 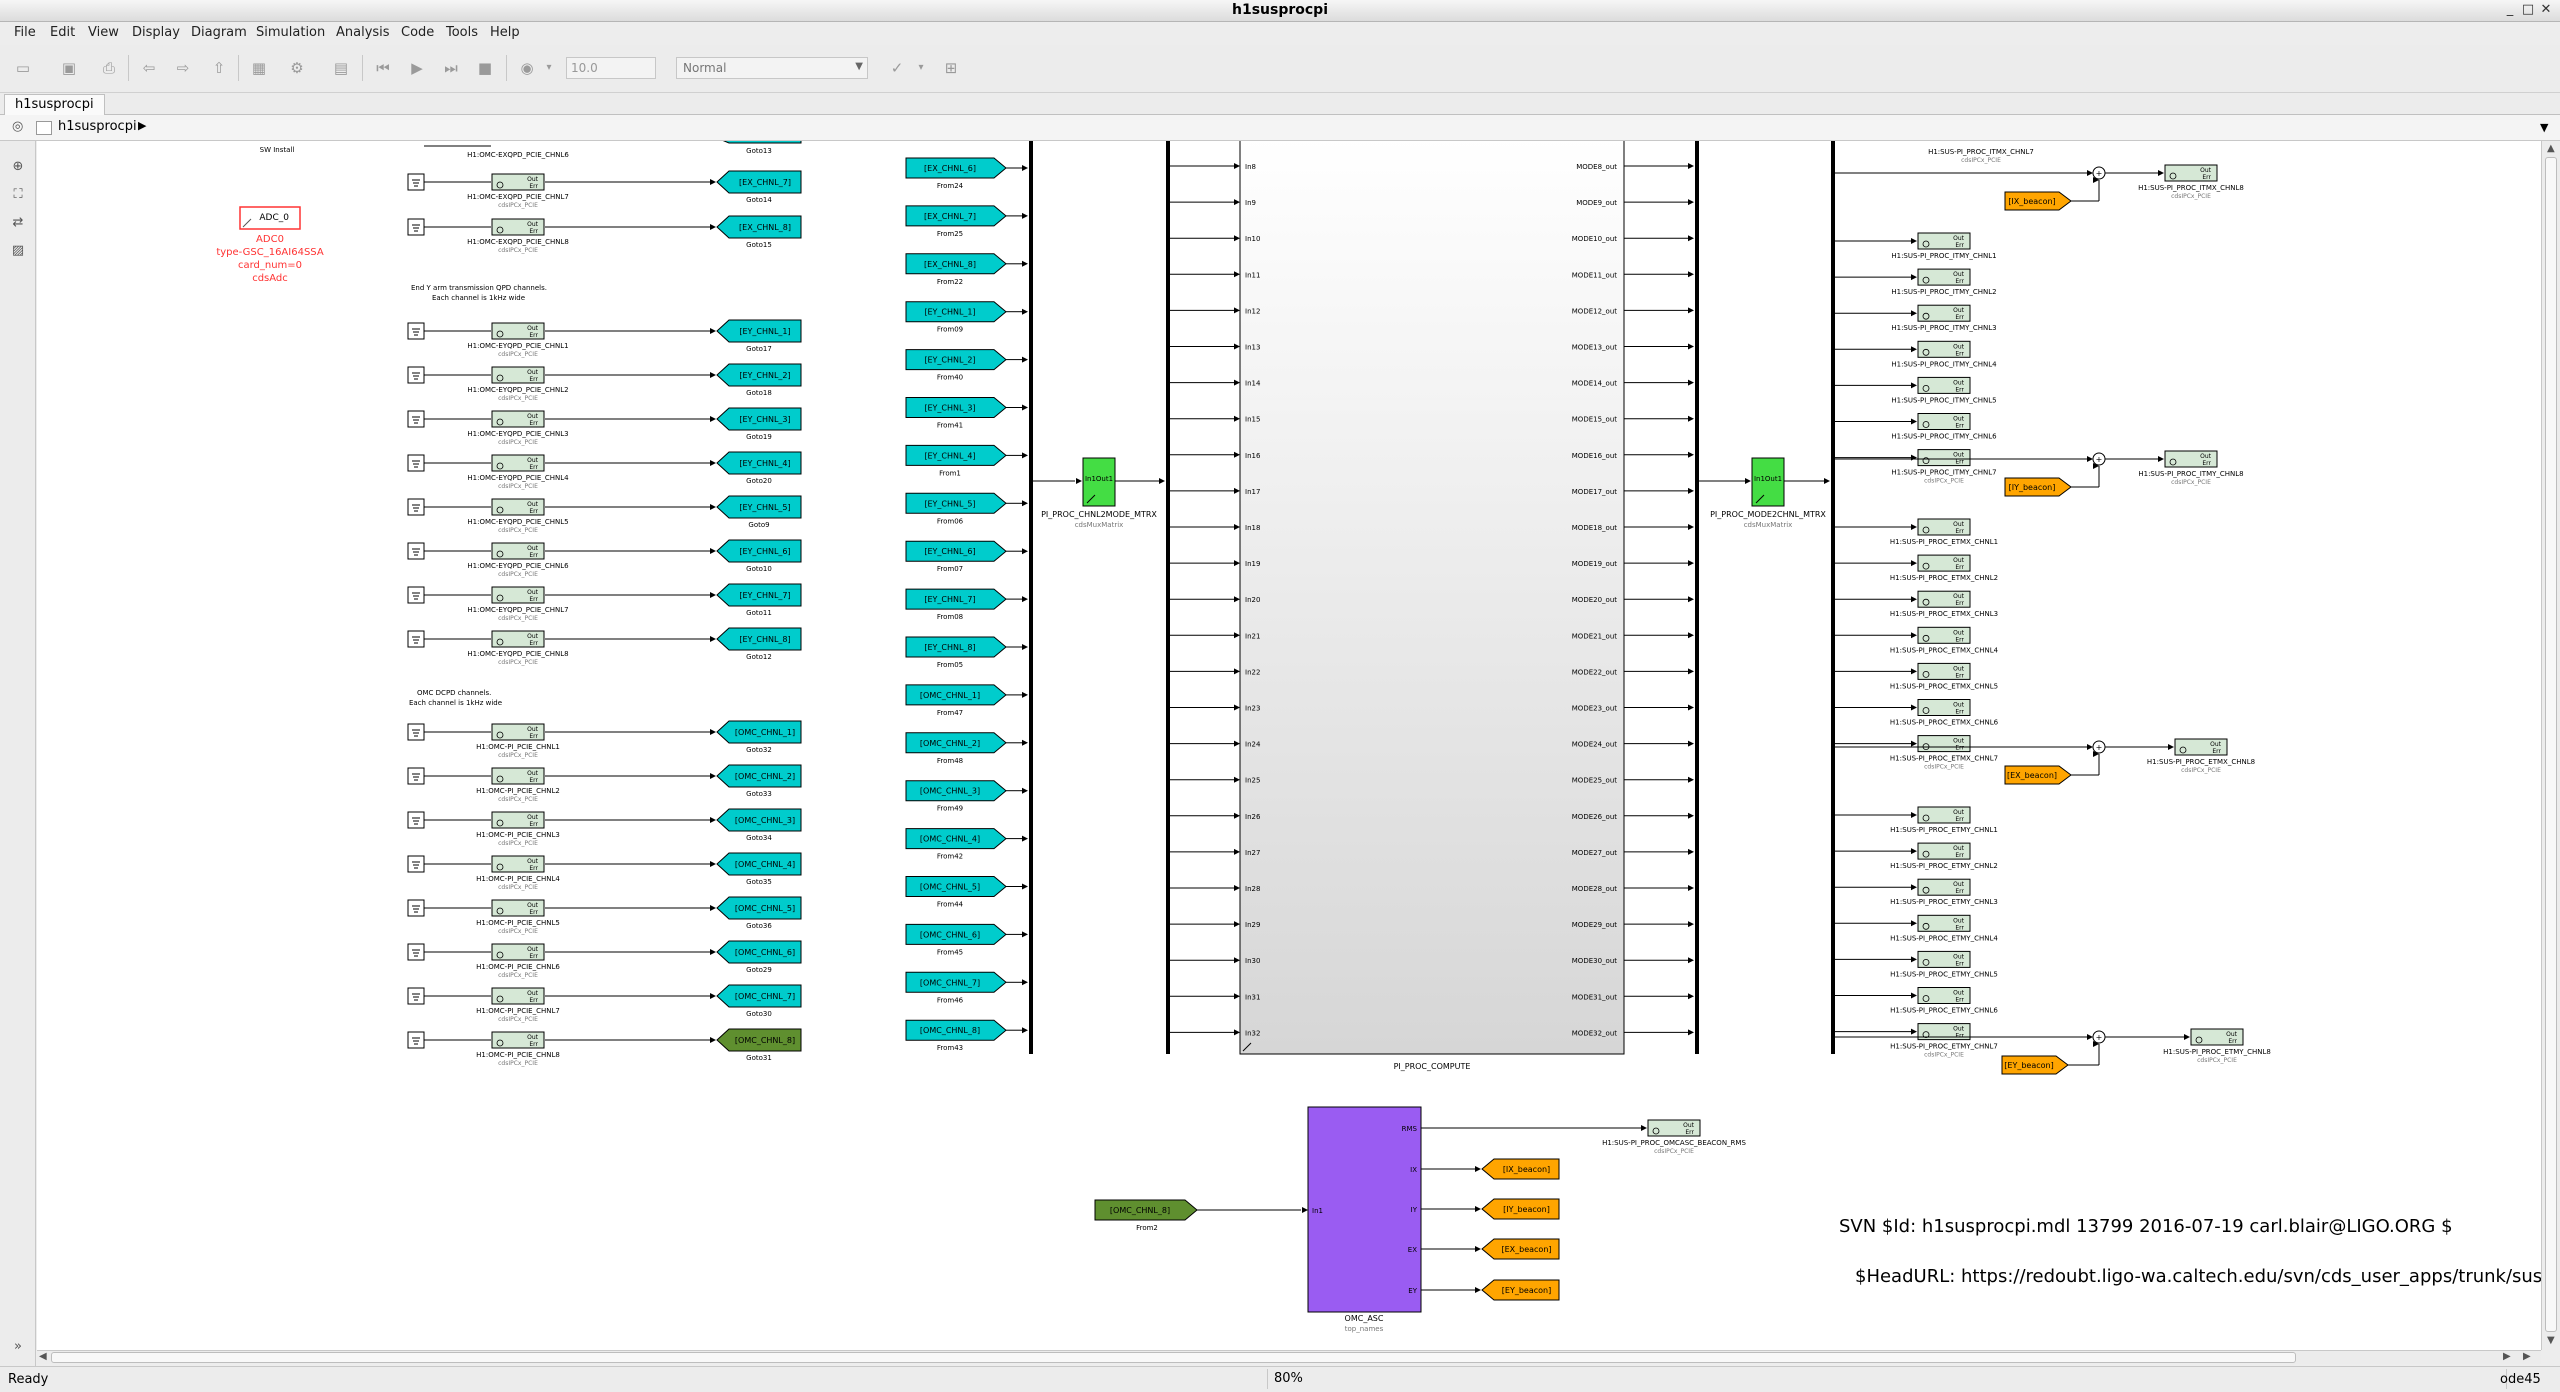 I want to click on step-forward-icon: ⏭, so click(x=451, y=68).